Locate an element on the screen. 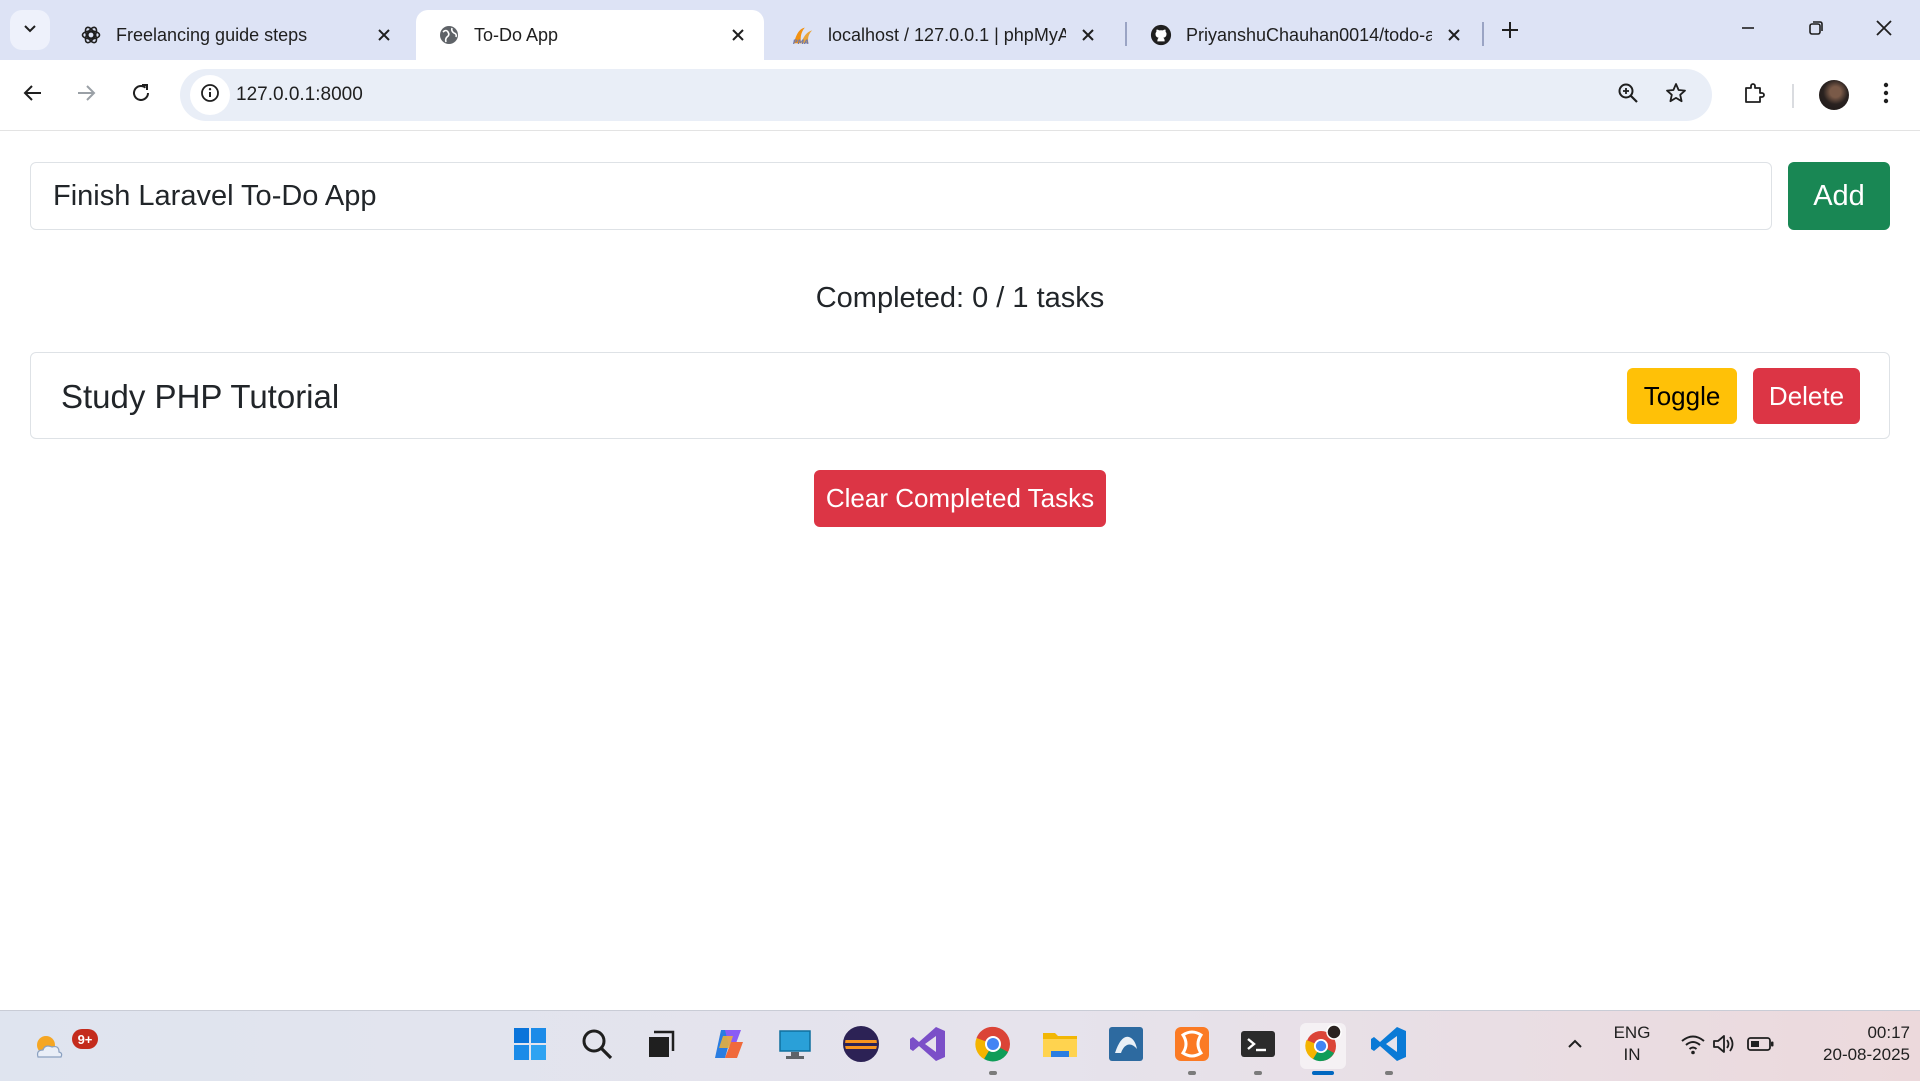 The image size is (1920, 1081). copilot-button is located at coordinates (729, 1046).